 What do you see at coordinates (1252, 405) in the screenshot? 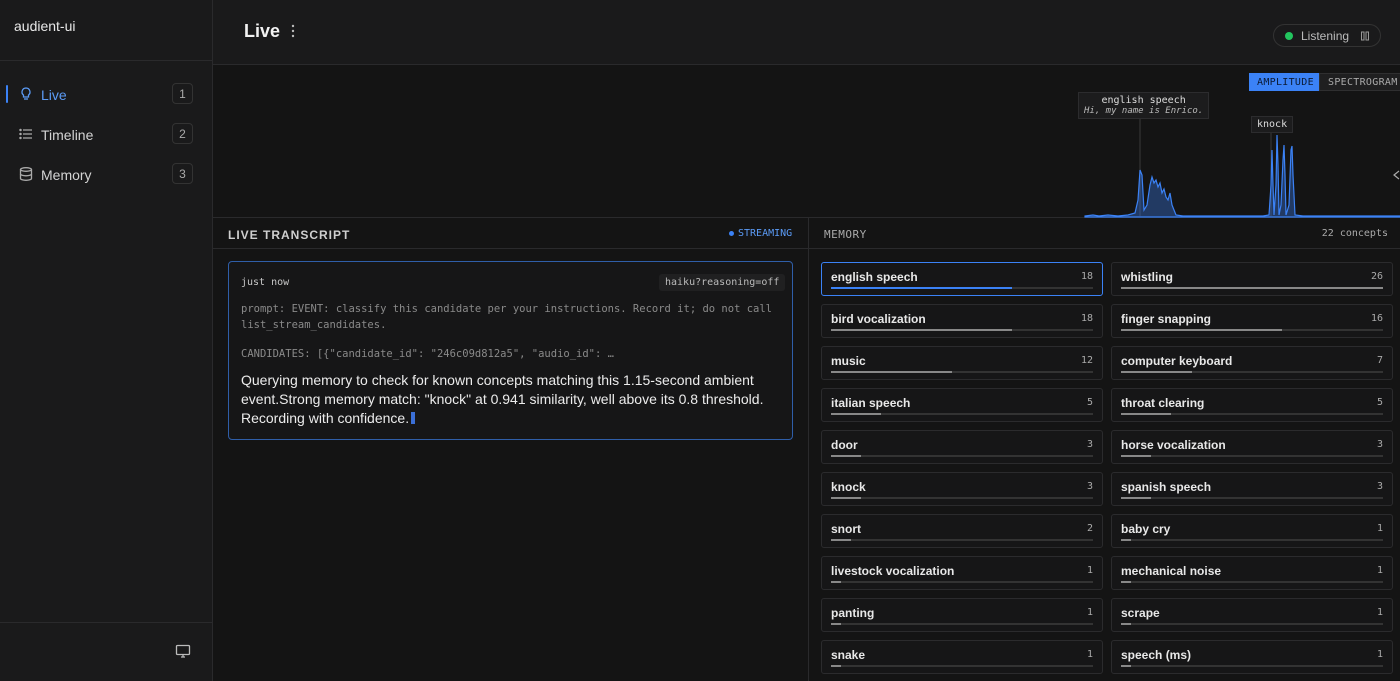
I see `memory-concept: throat clearing 5` at bounding box center [1252, 405].